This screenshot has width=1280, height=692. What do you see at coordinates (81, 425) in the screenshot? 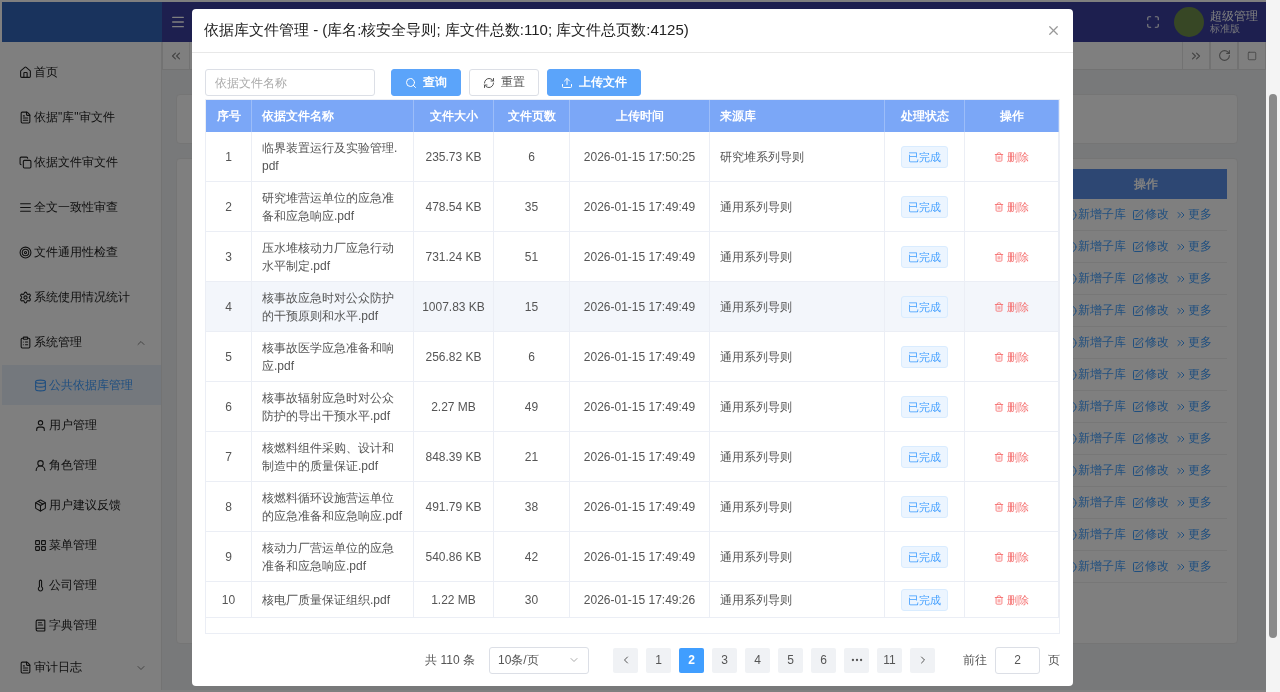
I see `sidebar-item: 用户管理` at bounding box center [81, 425].